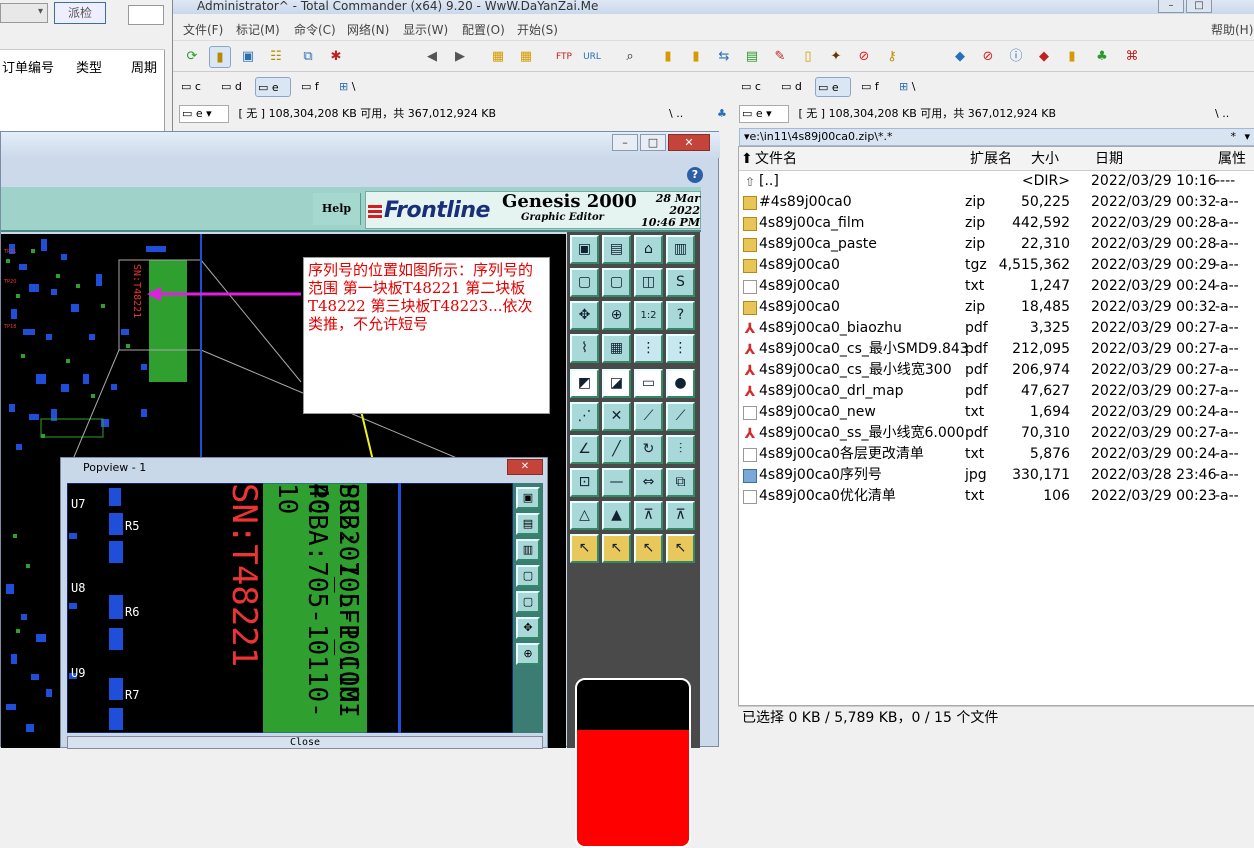  What do you see at coordinates (584, 416) in the screenshot?
I see `tool-21-icon: ⋰` at bounding box center [584, 416].